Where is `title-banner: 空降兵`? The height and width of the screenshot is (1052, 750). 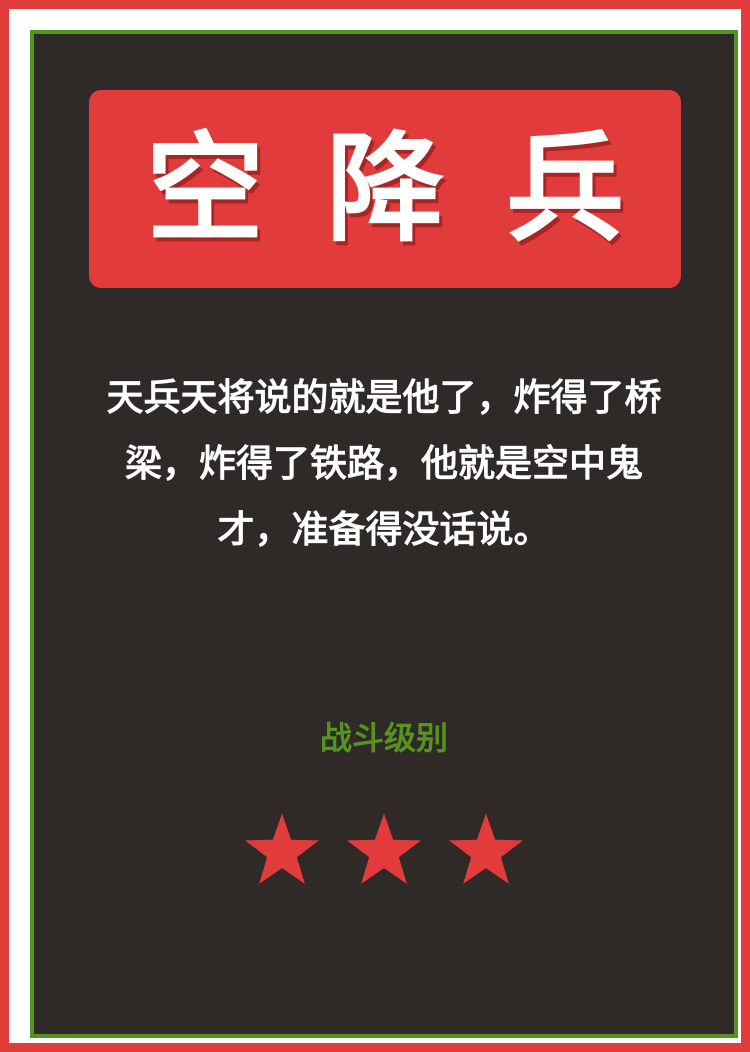 title-banner: 空降兵 is located at coordinates (385, 189).